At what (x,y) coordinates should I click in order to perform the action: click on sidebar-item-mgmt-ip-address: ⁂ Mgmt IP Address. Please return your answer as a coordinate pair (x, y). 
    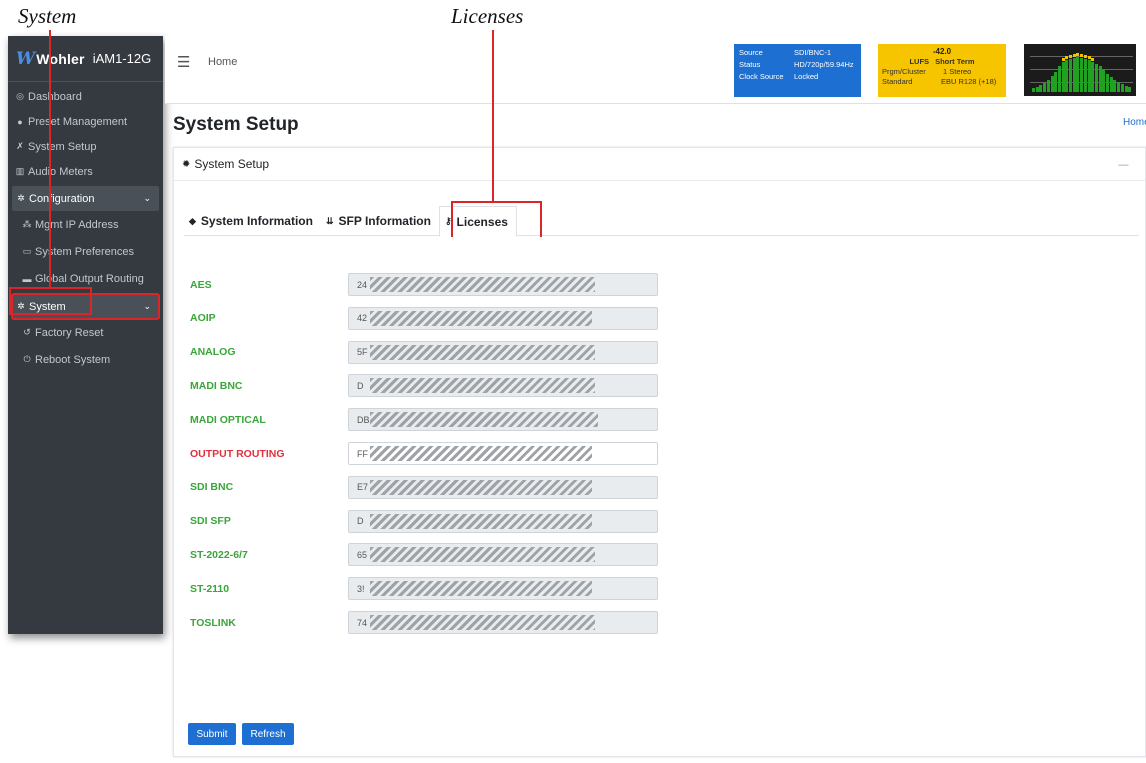
    Looking at the image, I should click on (85, 224).